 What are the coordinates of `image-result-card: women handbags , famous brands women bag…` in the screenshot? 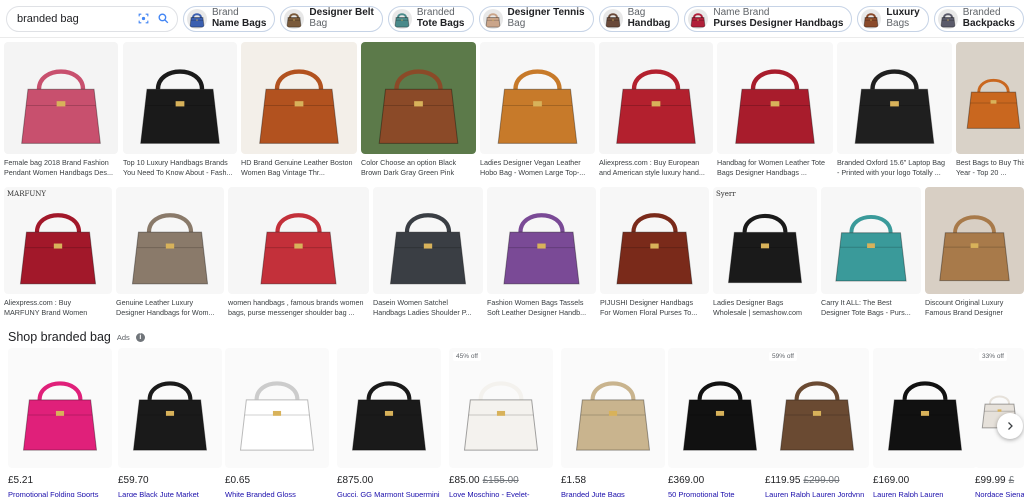 It's located at (298, 254).